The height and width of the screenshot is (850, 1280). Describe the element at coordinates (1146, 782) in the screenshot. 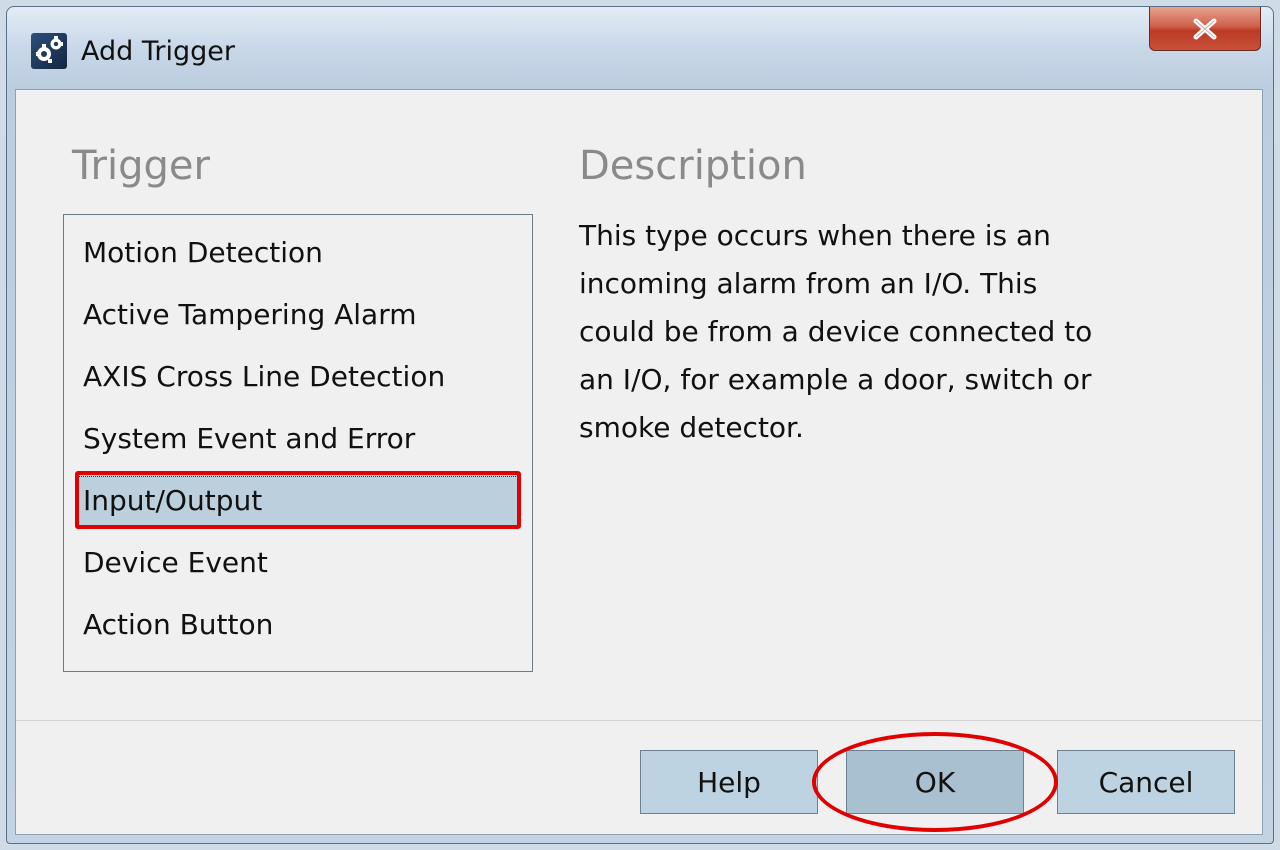

I see `cancel-button: Cancel` at that location.